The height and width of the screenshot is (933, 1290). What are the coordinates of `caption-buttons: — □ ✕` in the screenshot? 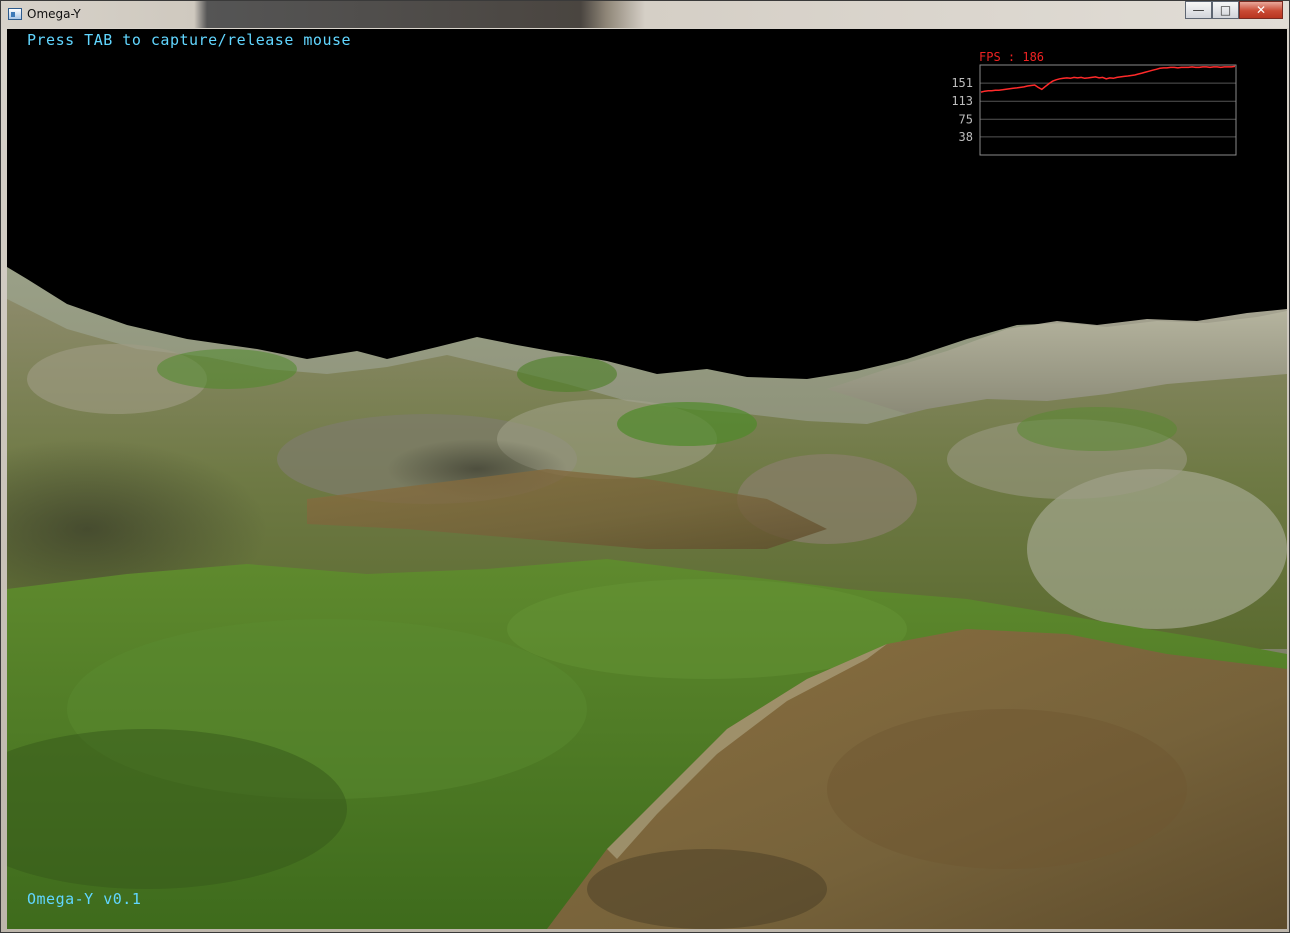 It's located at (1234, 10).